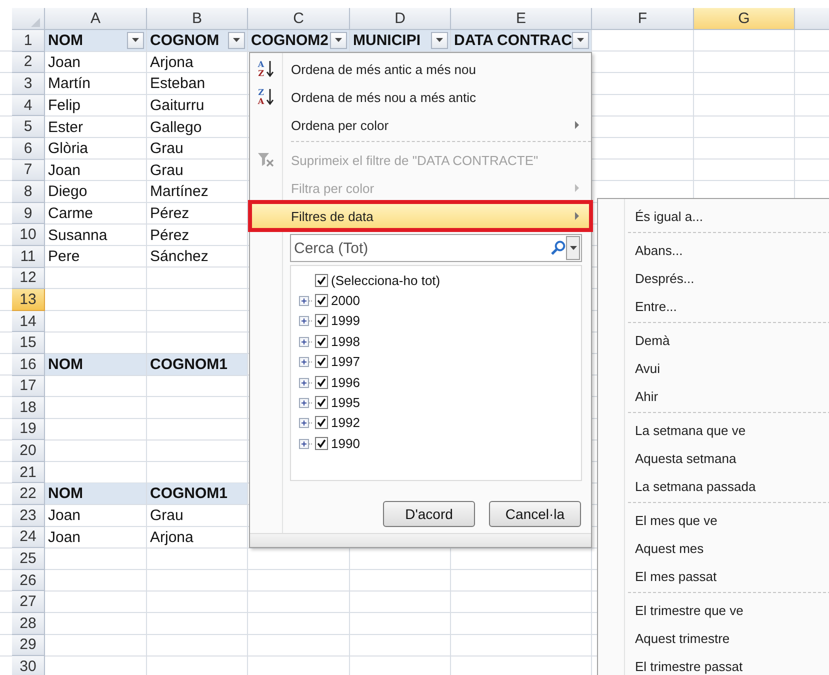 This screenshot has height=675, width=829. What do you see at coordinates (28, 559) in the screenshot?
I see `row-header: 25` at bounding box center [28, 559].